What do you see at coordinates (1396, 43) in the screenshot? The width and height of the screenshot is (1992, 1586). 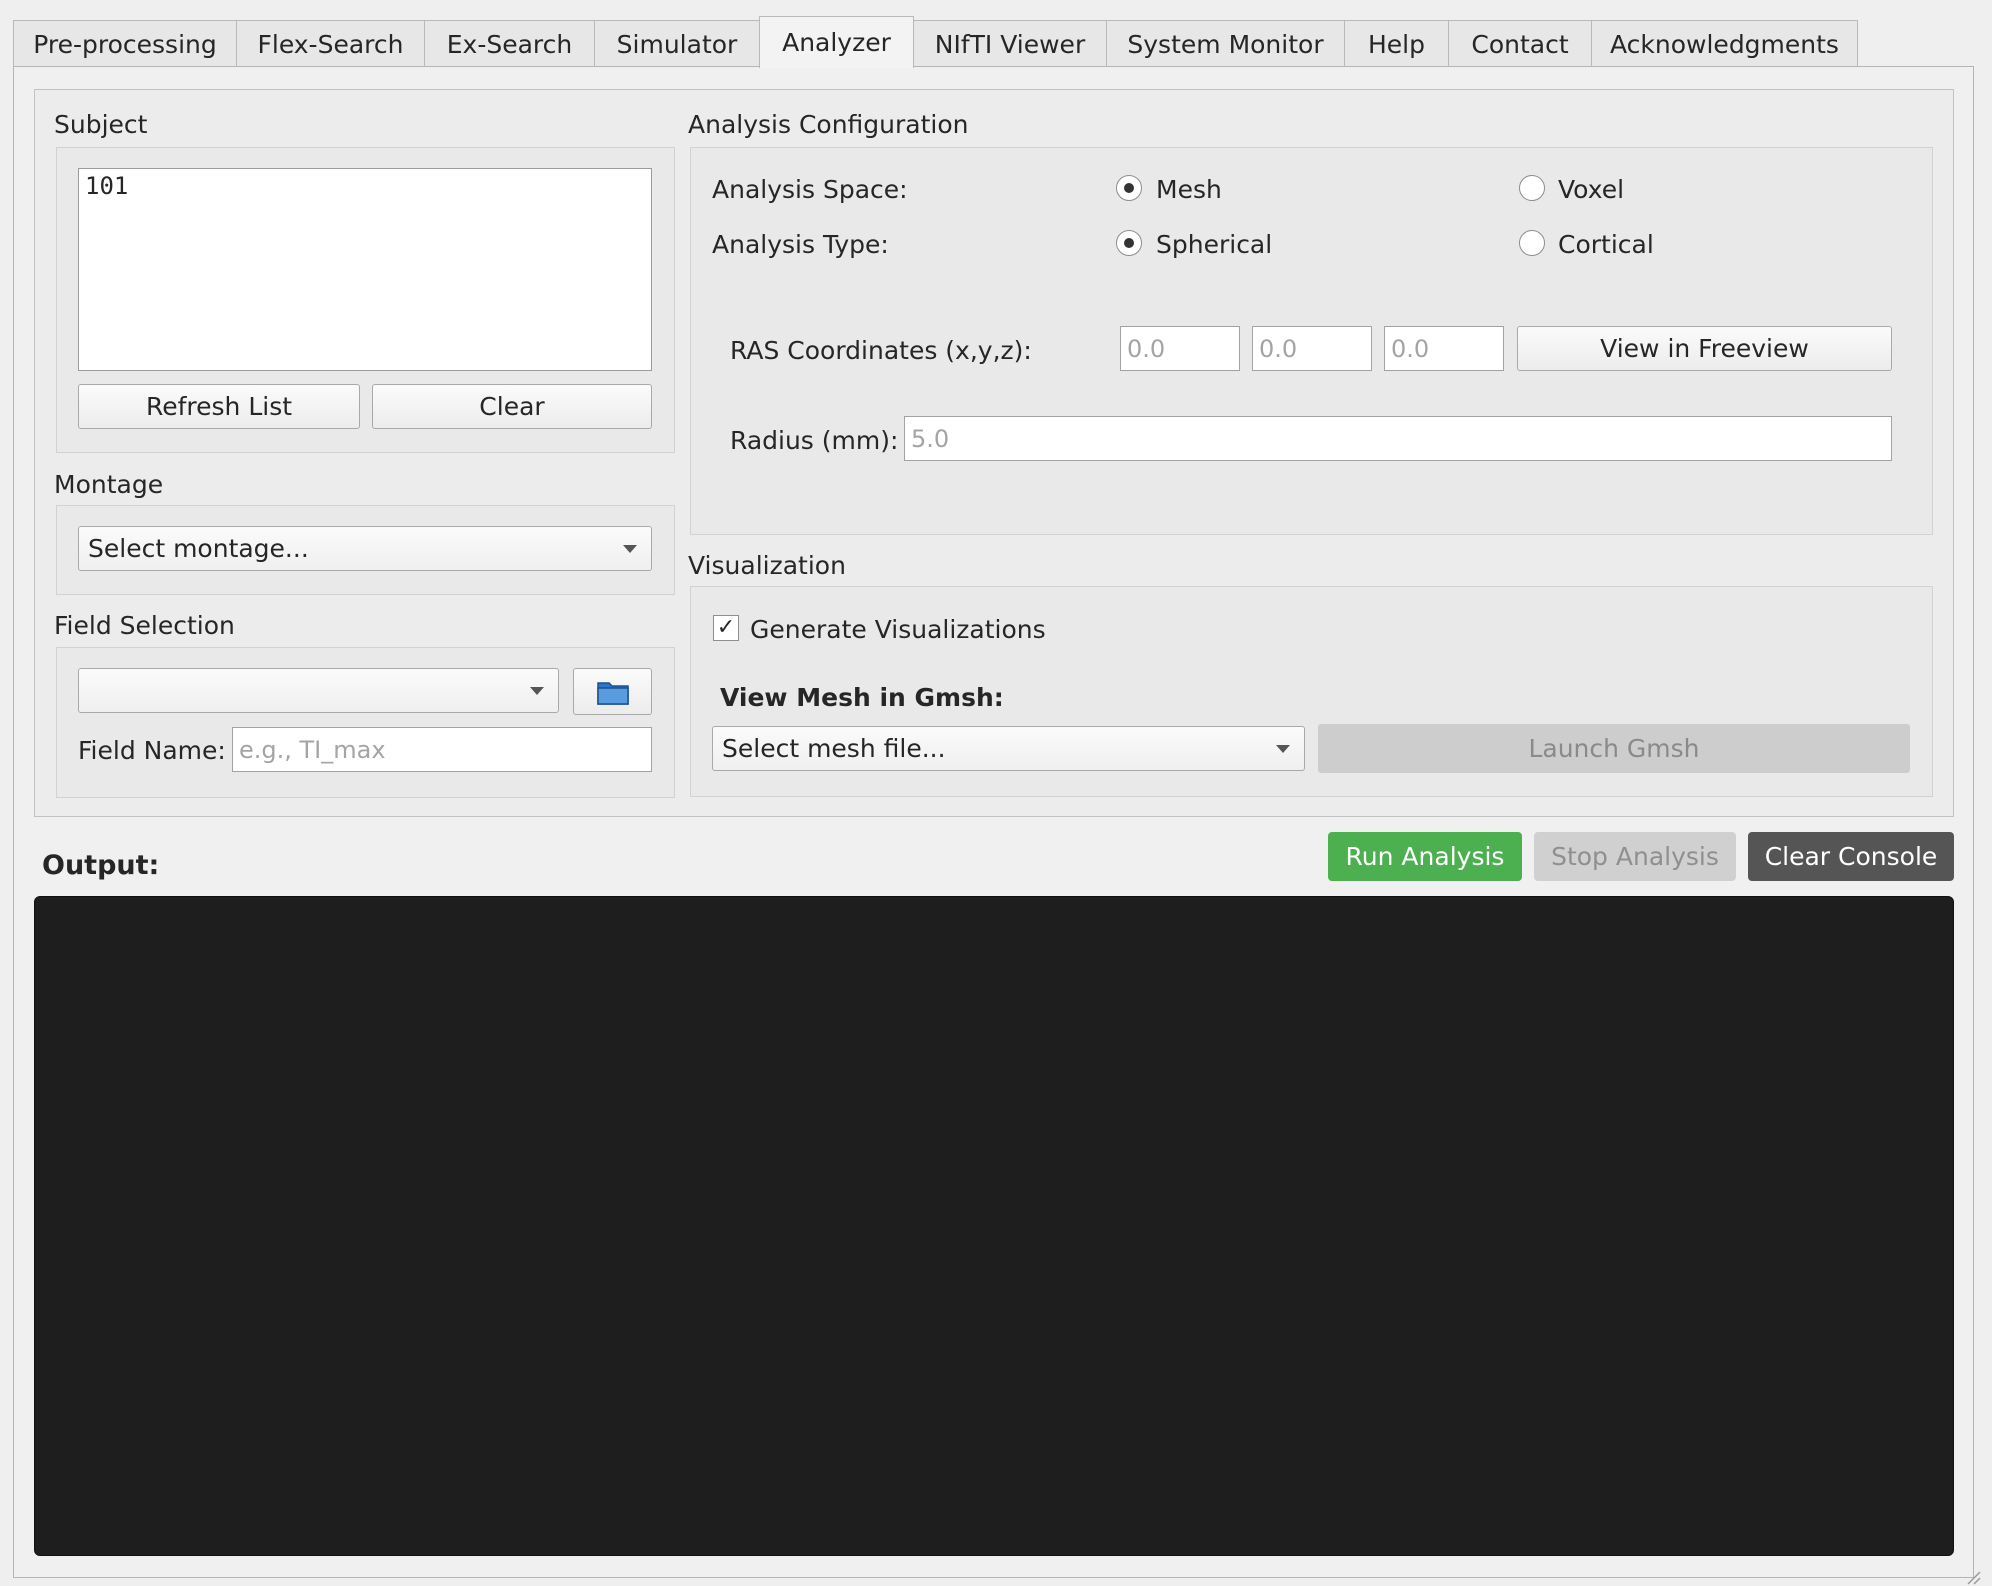 I see `tab-help: Help` at bounding box center [1396, 43].